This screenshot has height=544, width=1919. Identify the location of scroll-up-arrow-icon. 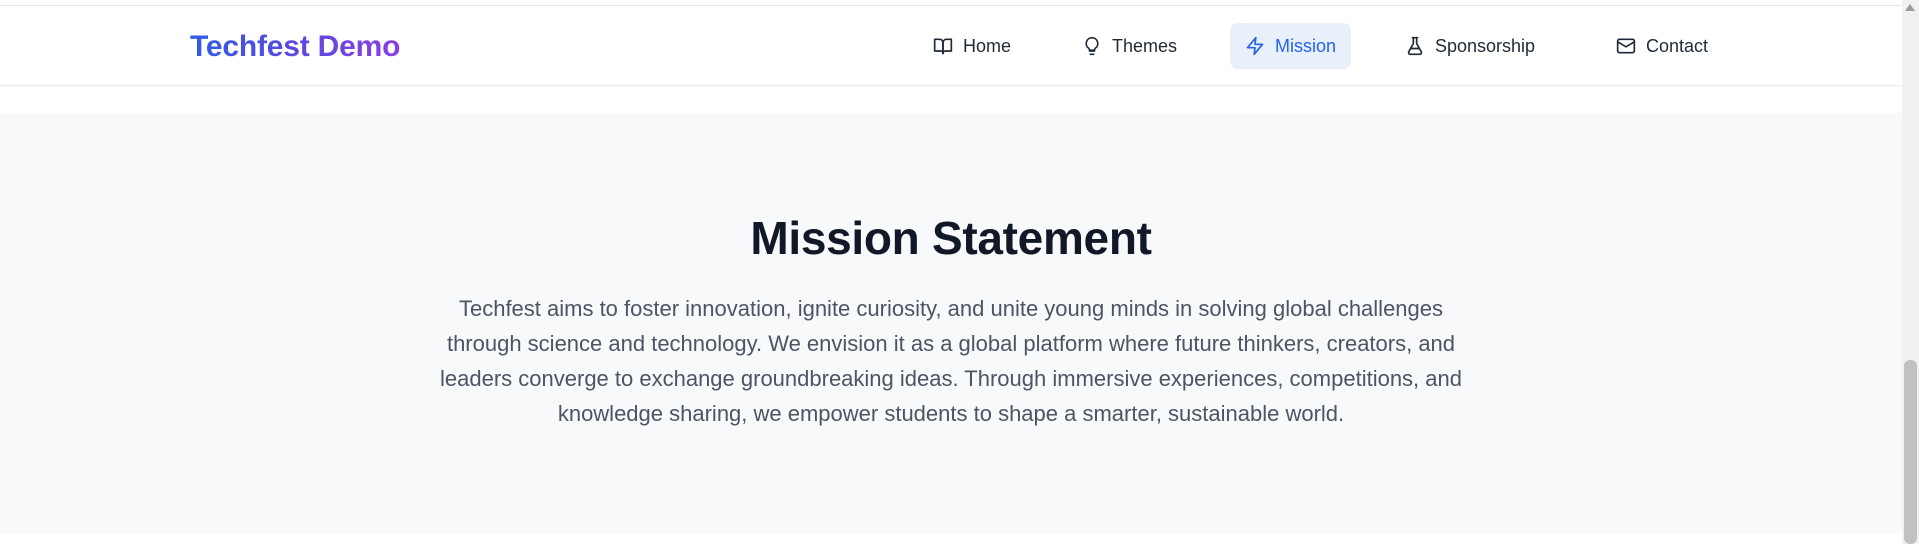
(1910, 7).